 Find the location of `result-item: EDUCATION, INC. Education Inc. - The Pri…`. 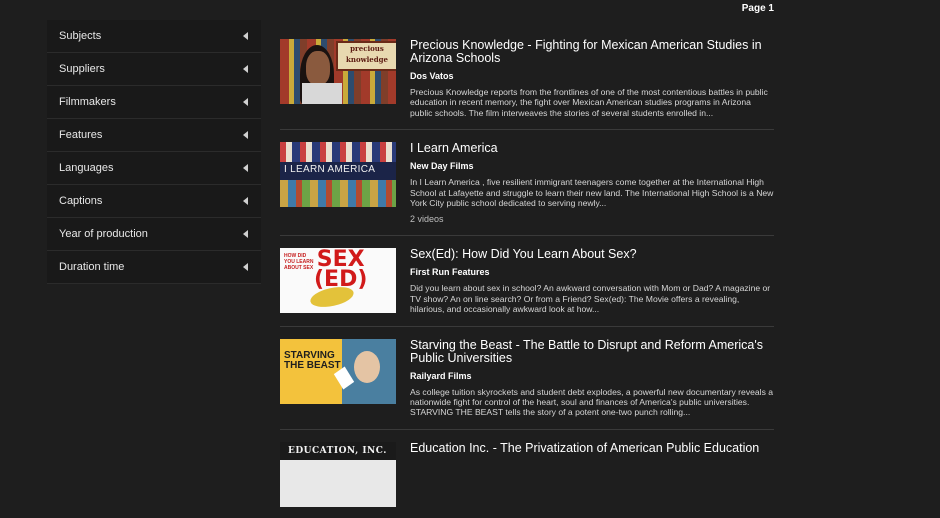

result-item: EDUCATION, INC. Education Inc. - The Pri… is located at coordinates (527, 474).